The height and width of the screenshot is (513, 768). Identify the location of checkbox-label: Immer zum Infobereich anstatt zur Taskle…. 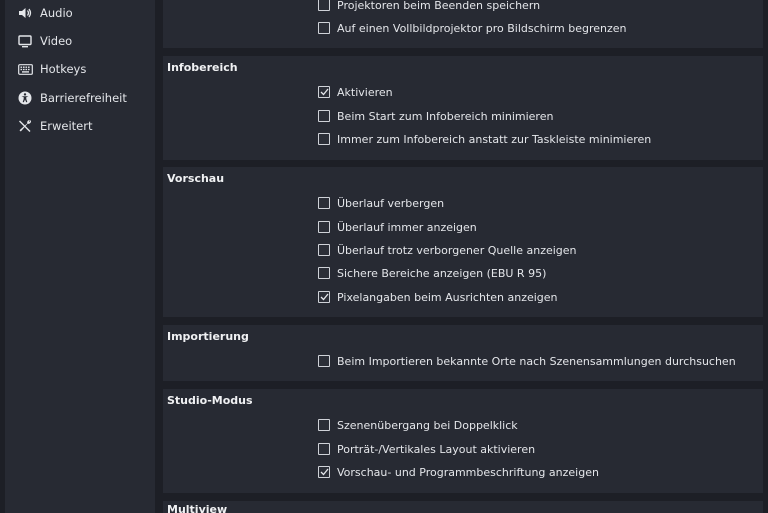
(494, 139).